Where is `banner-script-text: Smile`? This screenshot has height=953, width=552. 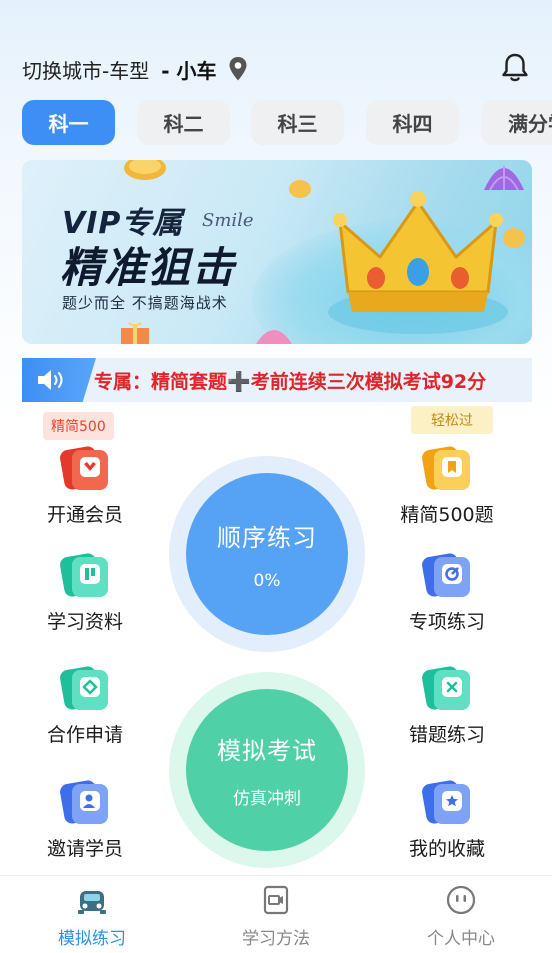 banner-script-text: Smile is located at coordinates (228, 220).